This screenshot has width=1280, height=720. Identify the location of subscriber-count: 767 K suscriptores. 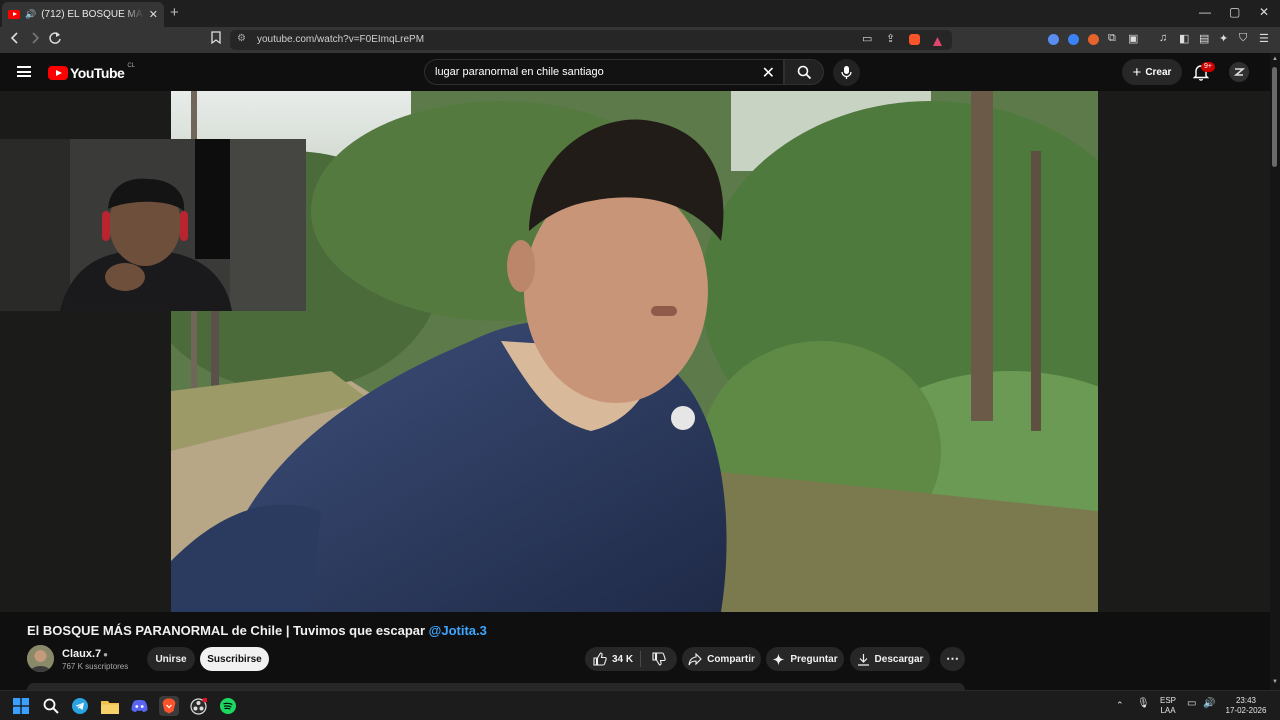
(95, 666).